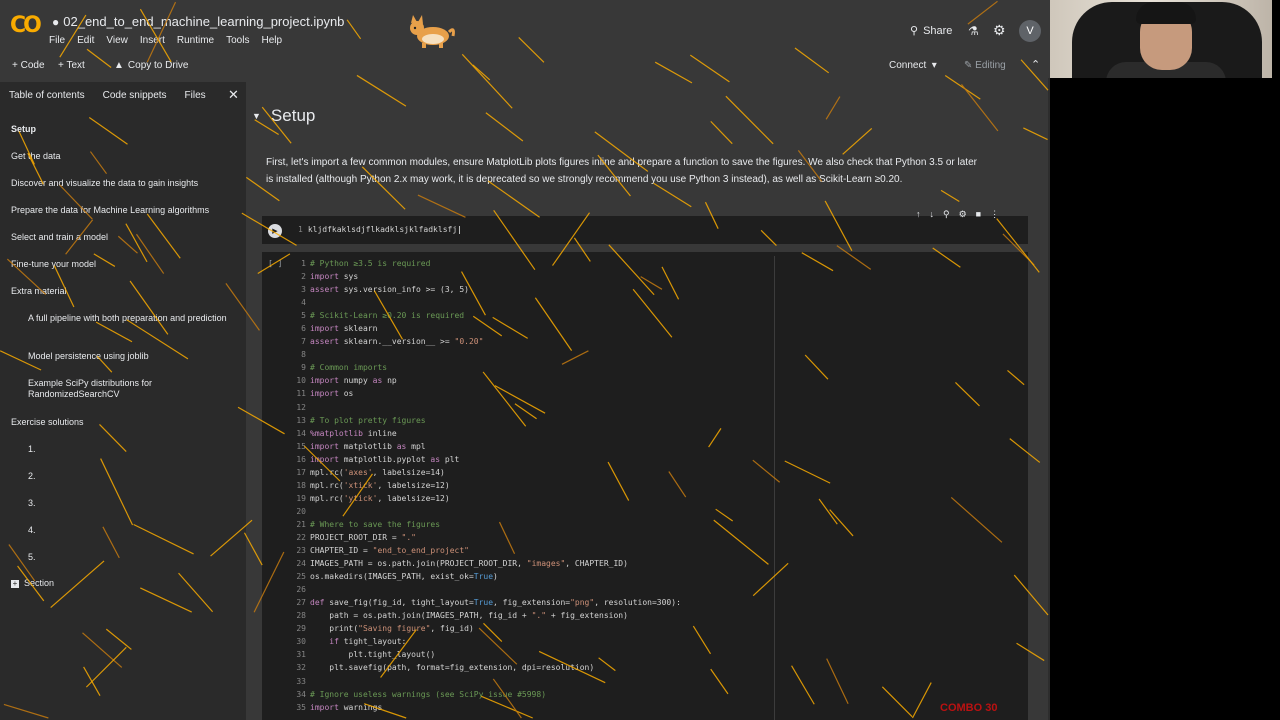 The image size is (1280, 720). Describe the element at coordinates (483, 289) in the screenshot. I see `code-line: 3 assert sys.version_info >= (3, 5)` at that location.